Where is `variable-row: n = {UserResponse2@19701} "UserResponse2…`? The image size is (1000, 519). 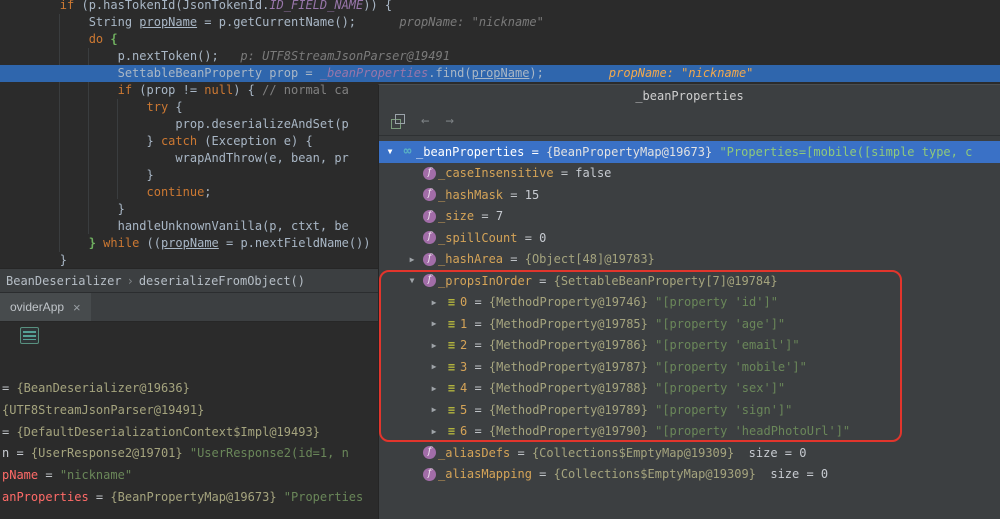
variable-row: n = {UserResponse2@19701} "UserResponse2… is located at coordinates (189, 454).